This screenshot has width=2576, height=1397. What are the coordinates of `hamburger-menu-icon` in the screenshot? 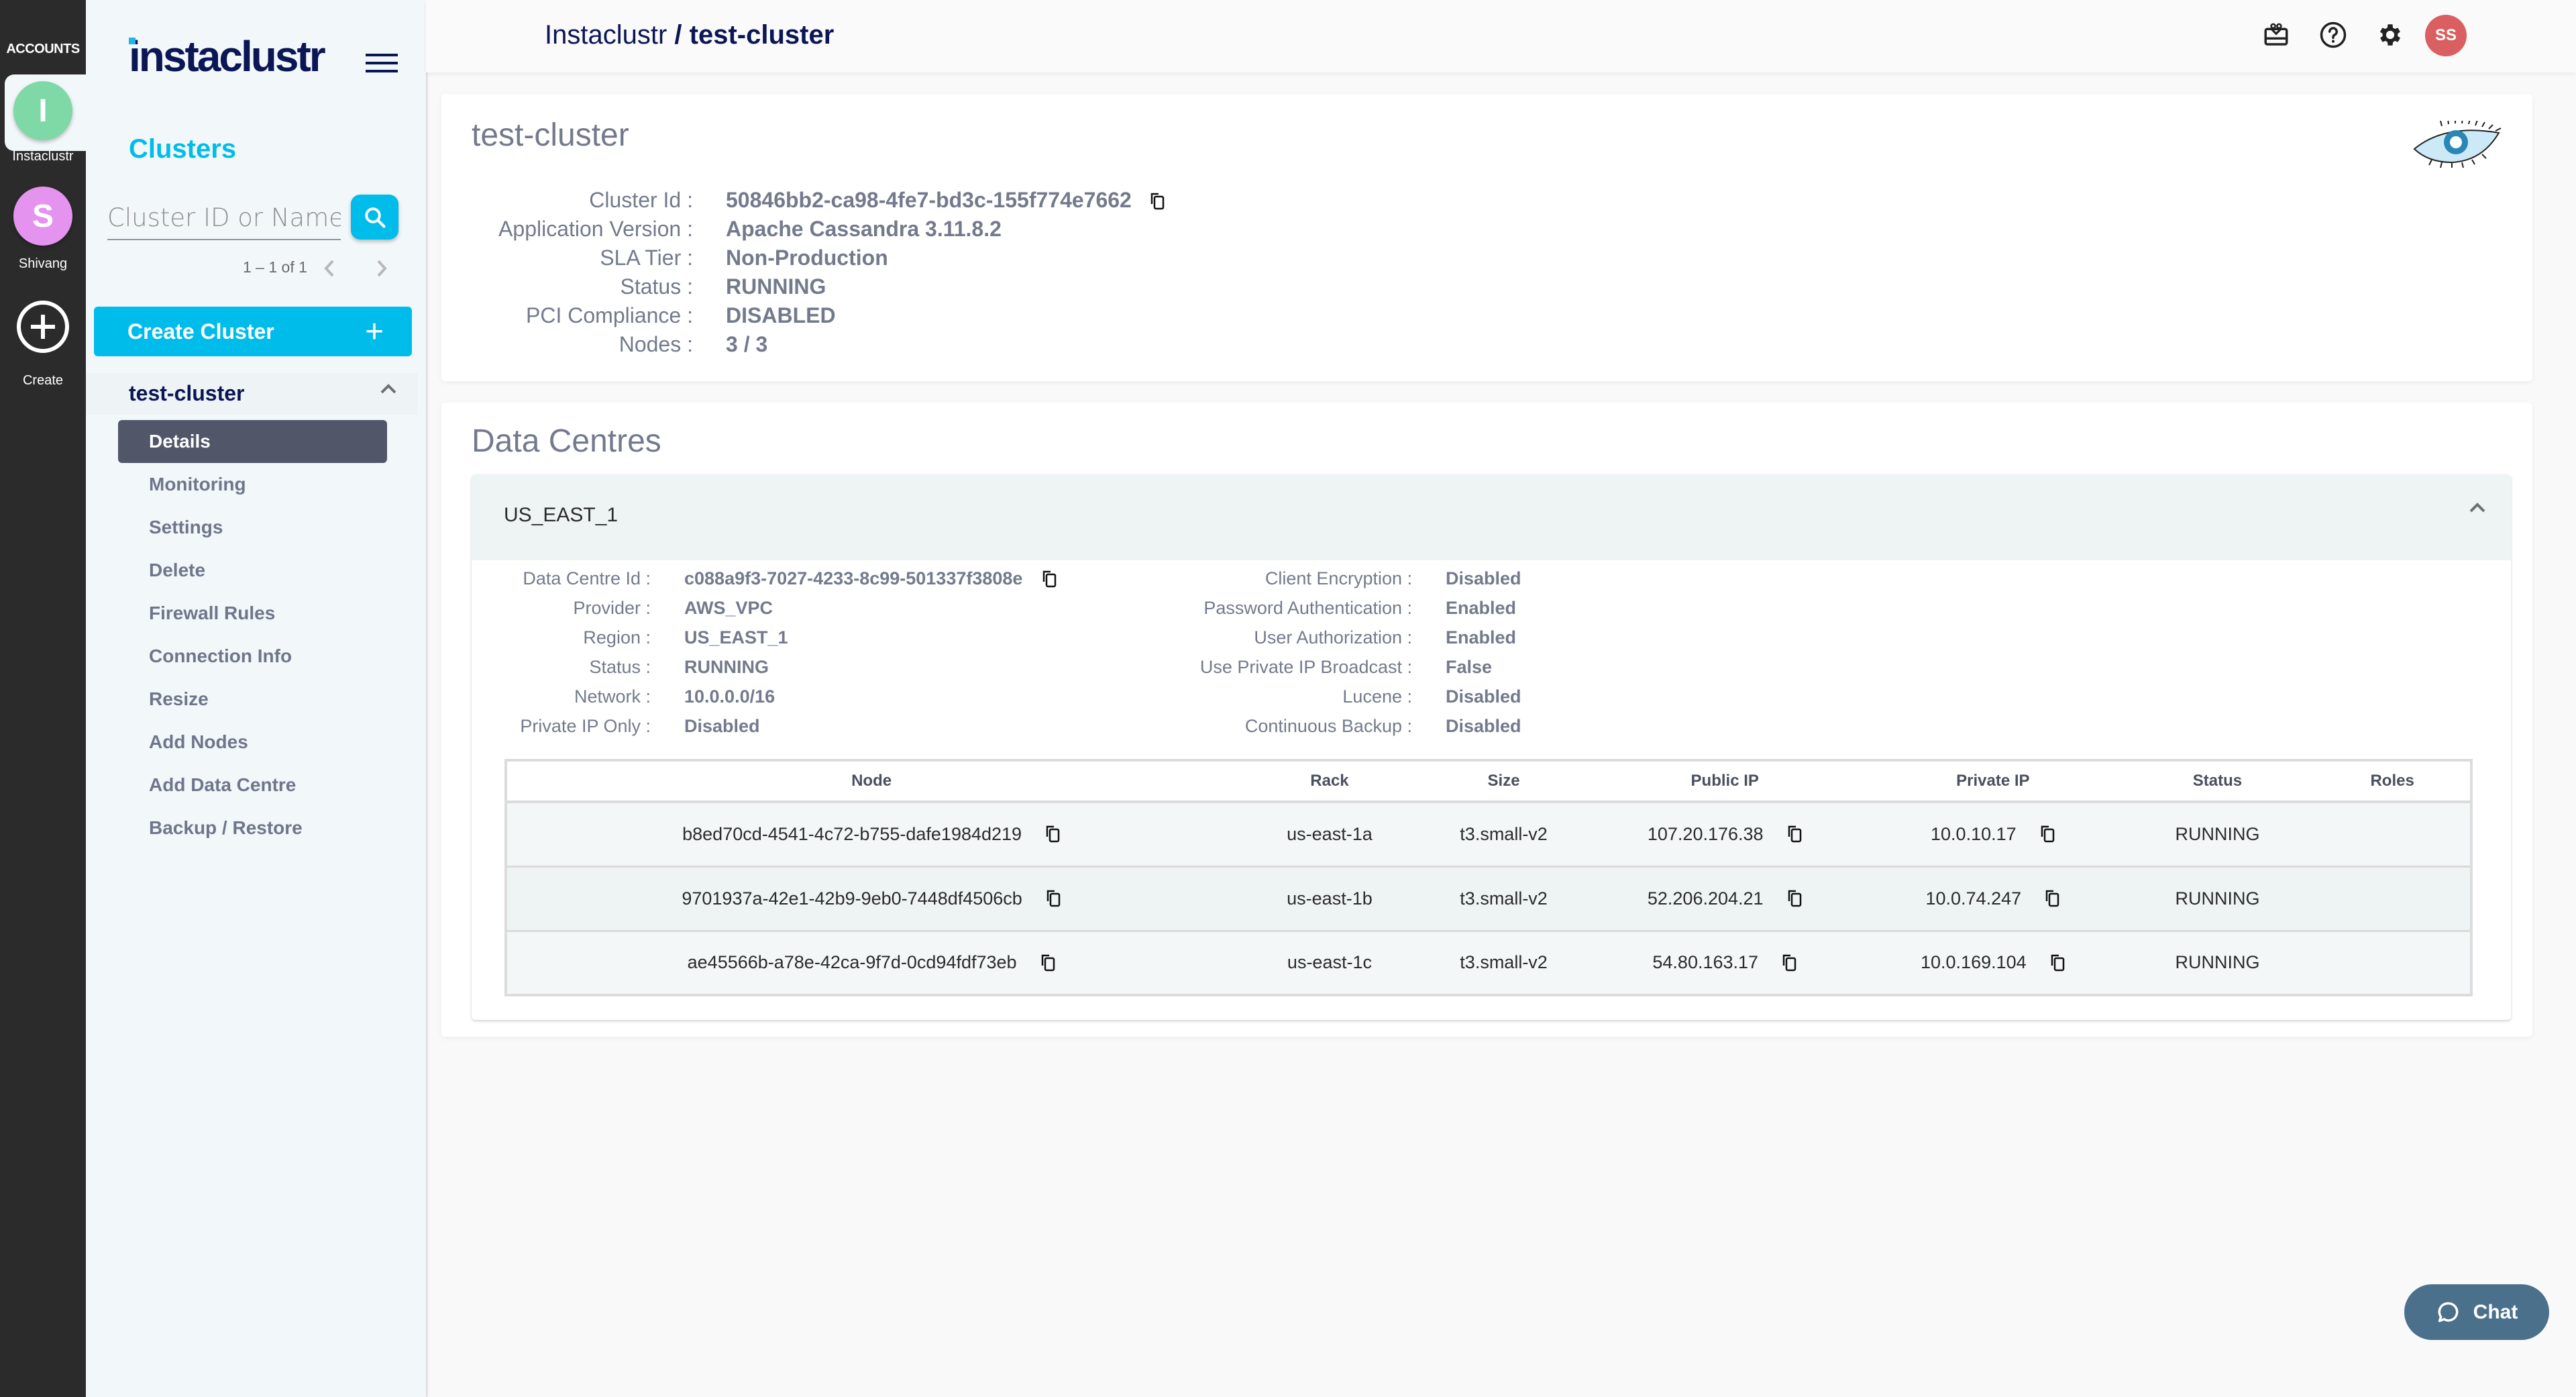 It's located at (382, 63).